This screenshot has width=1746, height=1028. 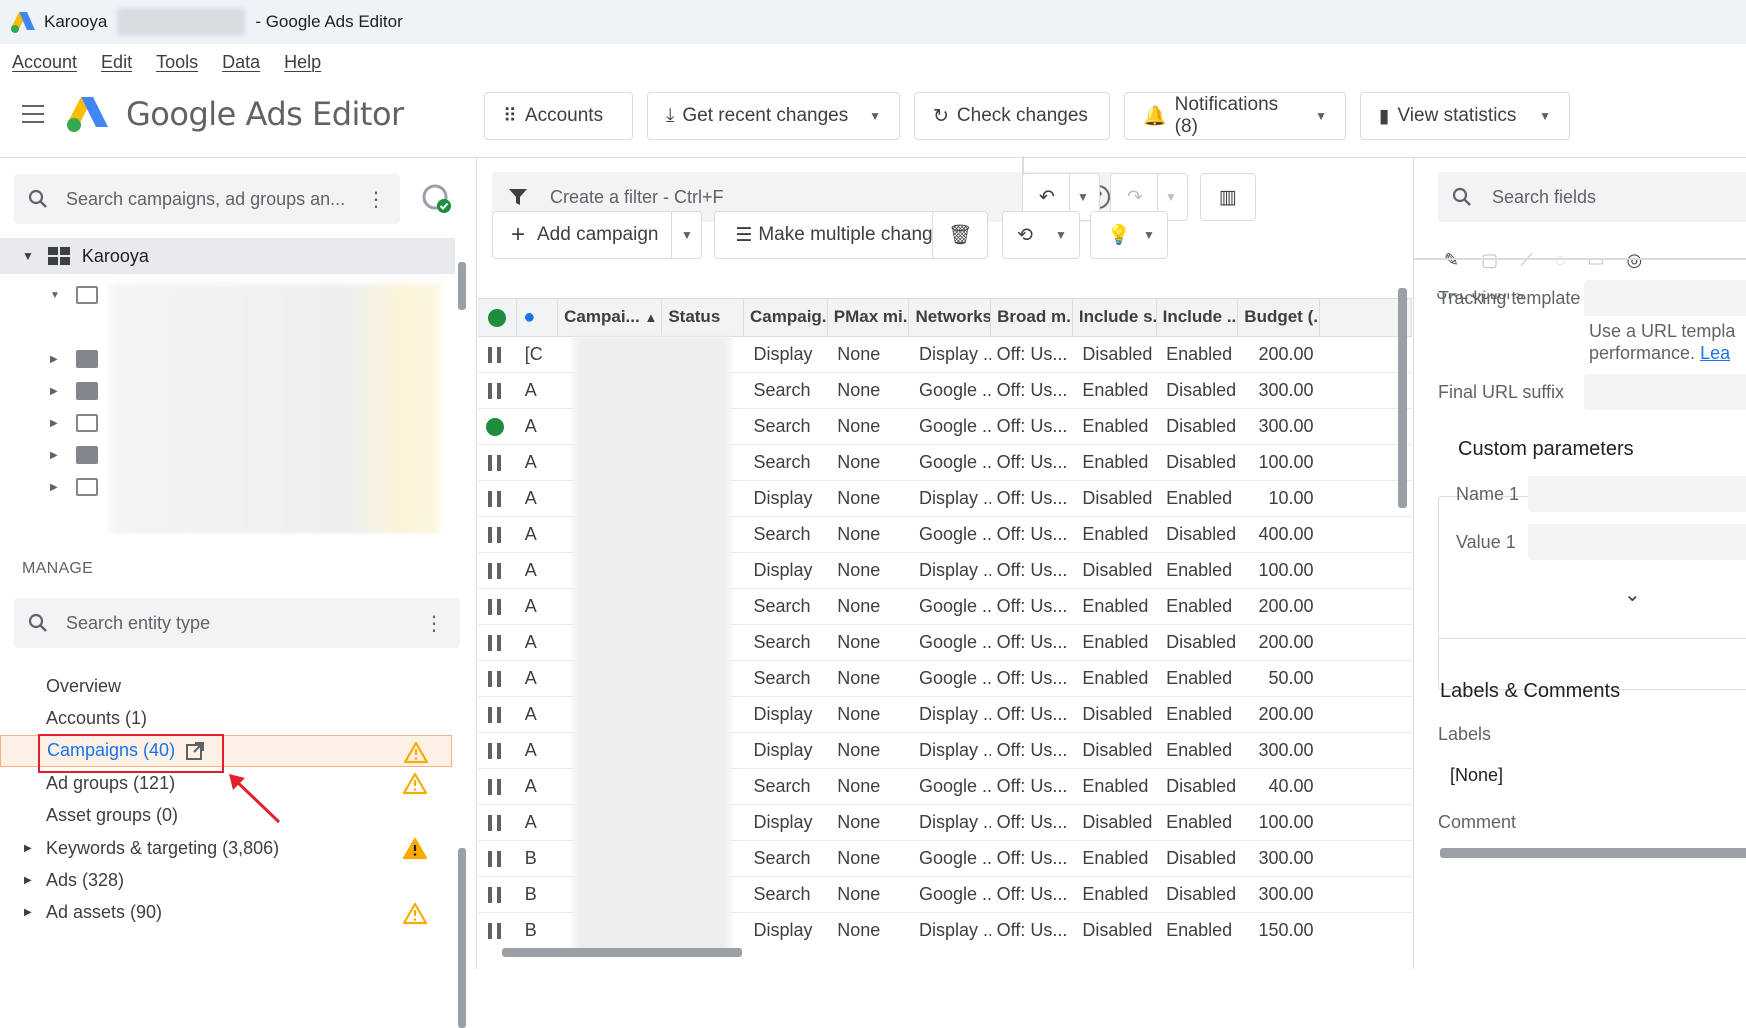 What do you see at coordinates (1526, 260) in the screenshot?
I see `section-icon: ⟋` at bounding box center [1526, 260].